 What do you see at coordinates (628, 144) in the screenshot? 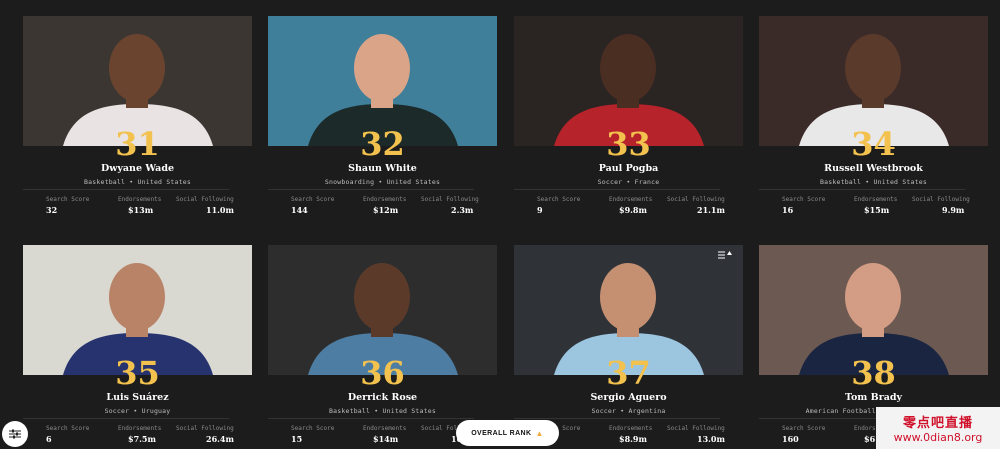
I see `athlete-rank: 33` at bounding box center [628, 144].